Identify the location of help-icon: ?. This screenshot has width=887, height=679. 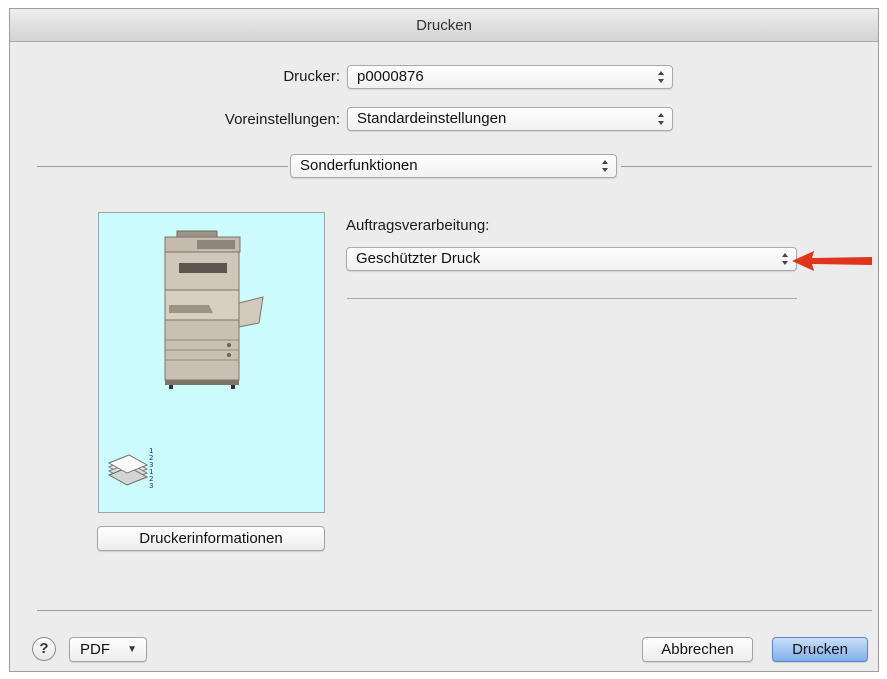
(44, 648).